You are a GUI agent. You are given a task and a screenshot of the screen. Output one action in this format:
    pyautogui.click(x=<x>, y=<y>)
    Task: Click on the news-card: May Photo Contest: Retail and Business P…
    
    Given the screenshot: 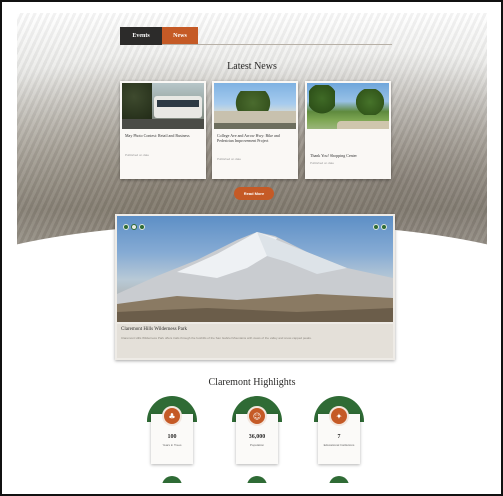 What is the action you would take?
    pyautogui.click(x=163, y=130)
    